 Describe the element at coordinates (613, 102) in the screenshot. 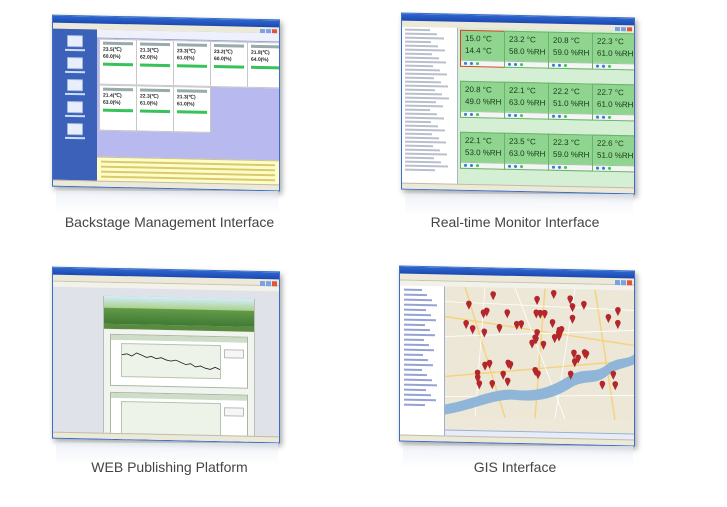

I see `sensor-cell: 22.7 °C 61.0 %RH` at that location.